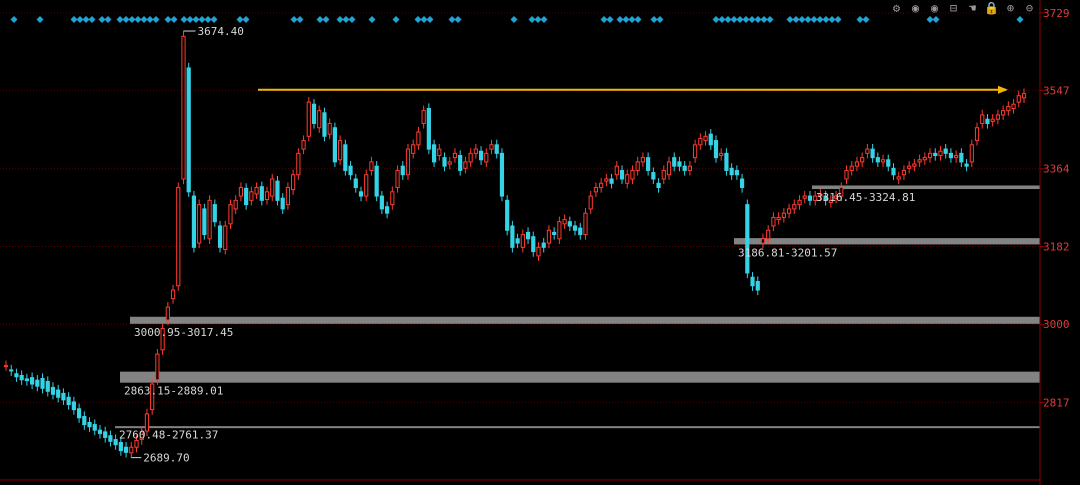  I want to click on y-tick-label: 3729, so click(1056, 13).